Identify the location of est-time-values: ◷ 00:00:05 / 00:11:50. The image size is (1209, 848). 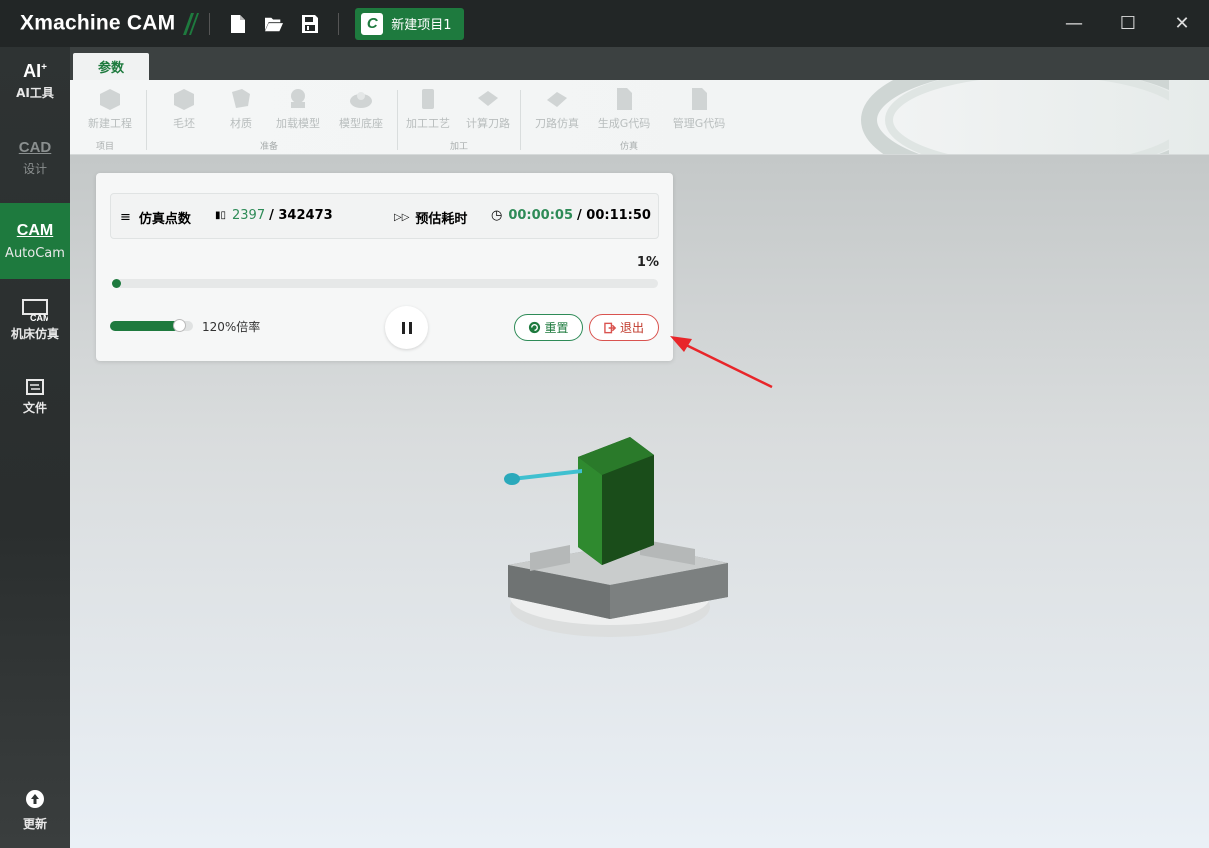
(571, 215).